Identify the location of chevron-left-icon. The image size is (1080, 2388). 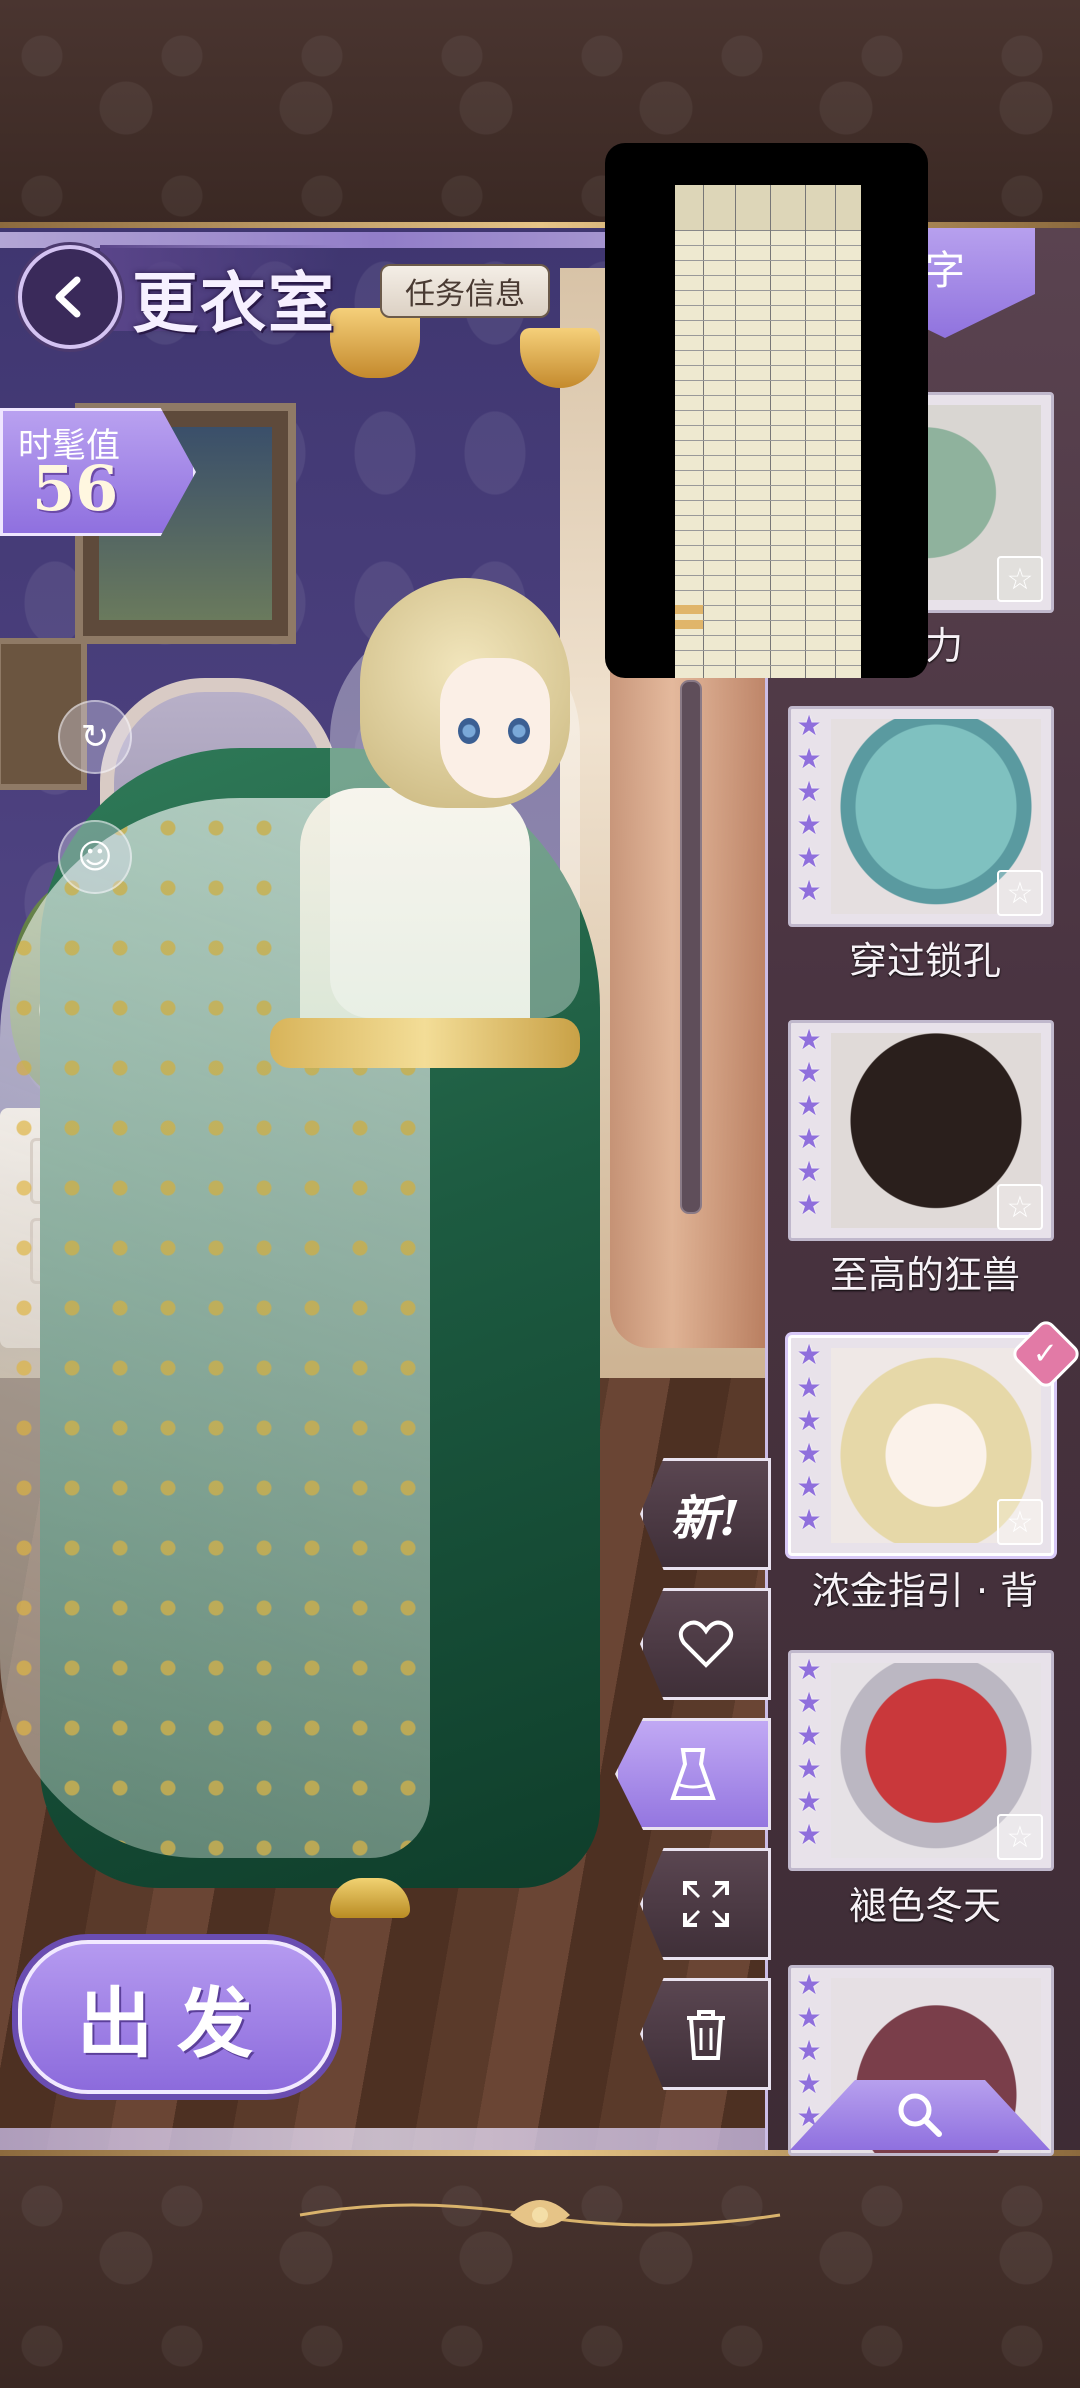
(68, 297).